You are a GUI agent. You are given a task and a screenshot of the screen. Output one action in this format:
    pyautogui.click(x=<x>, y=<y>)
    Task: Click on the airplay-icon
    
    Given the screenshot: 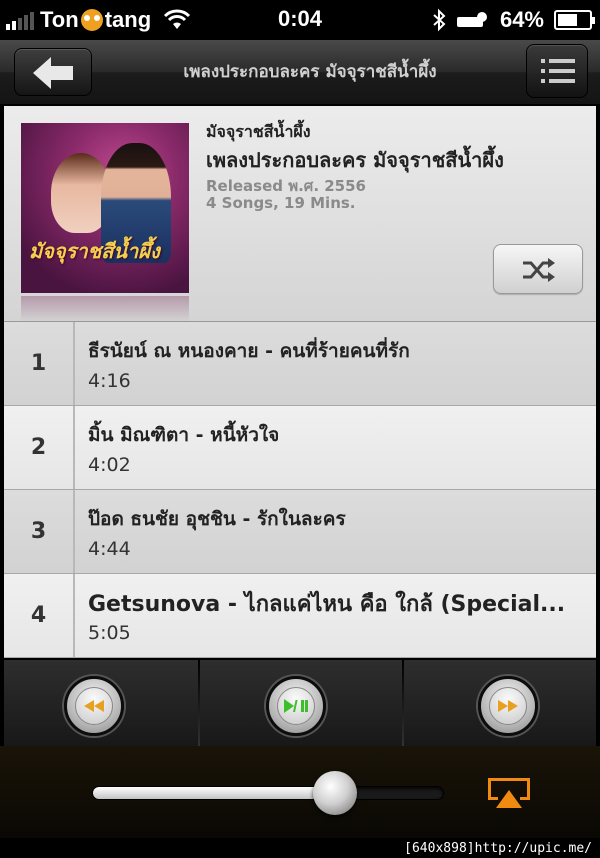 What is the action you would take?
    pyautogui.click(x=509, y=793)
    